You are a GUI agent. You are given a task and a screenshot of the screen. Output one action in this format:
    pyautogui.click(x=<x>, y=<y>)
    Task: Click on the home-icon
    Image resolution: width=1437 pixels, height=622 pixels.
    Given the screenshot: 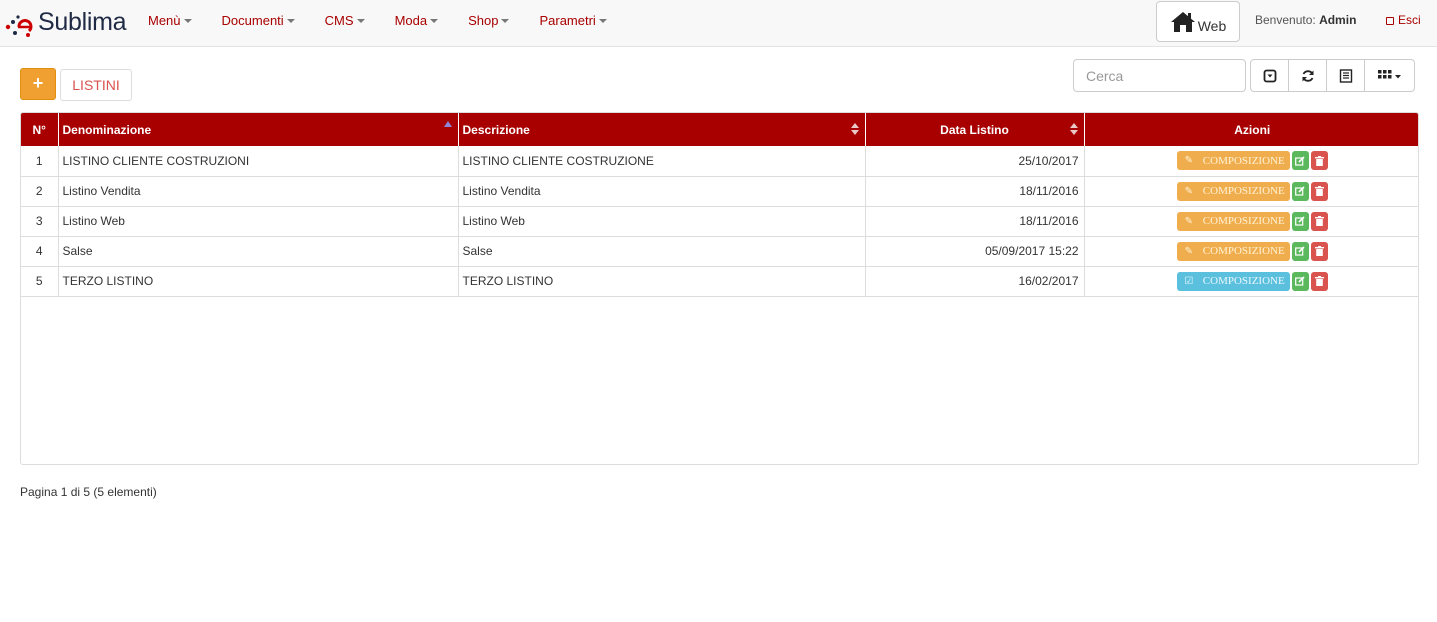 What is the action you would take?
    pyautogui.click(x=1182, y=21)
    